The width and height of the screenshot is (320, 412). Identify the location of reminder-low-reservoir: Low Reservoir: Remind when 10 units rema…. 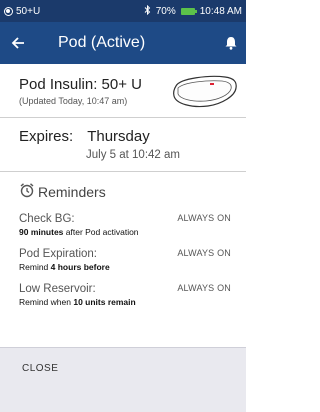
(132, 295).